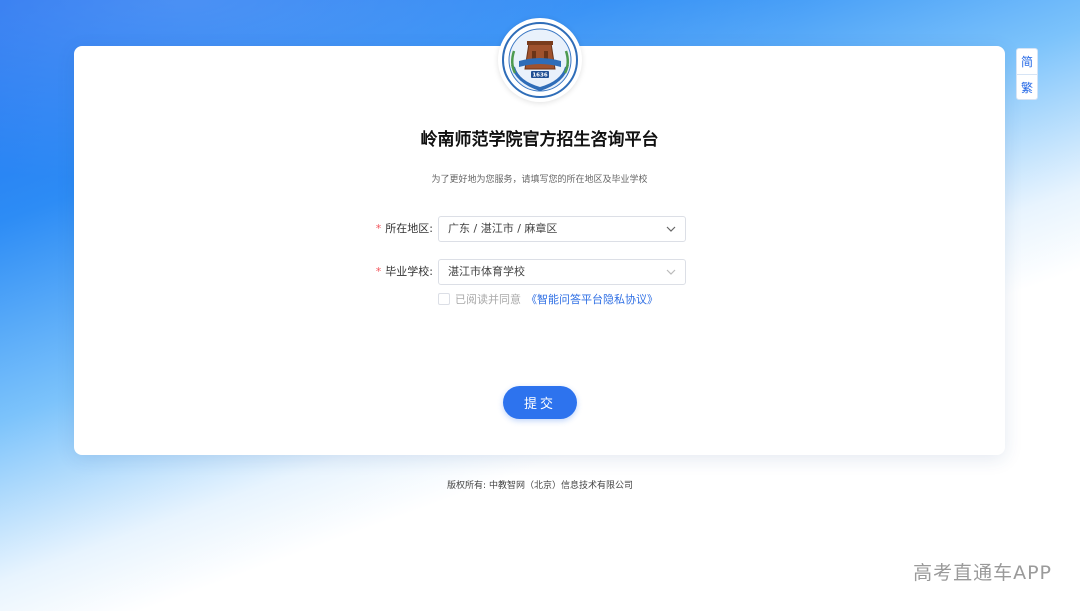  What do you see at coordinates (503, 228) in the screenshot?
I see `region-select-value: 广东 / 湛江市 / 麻章区` at bounding box center [503, 228].